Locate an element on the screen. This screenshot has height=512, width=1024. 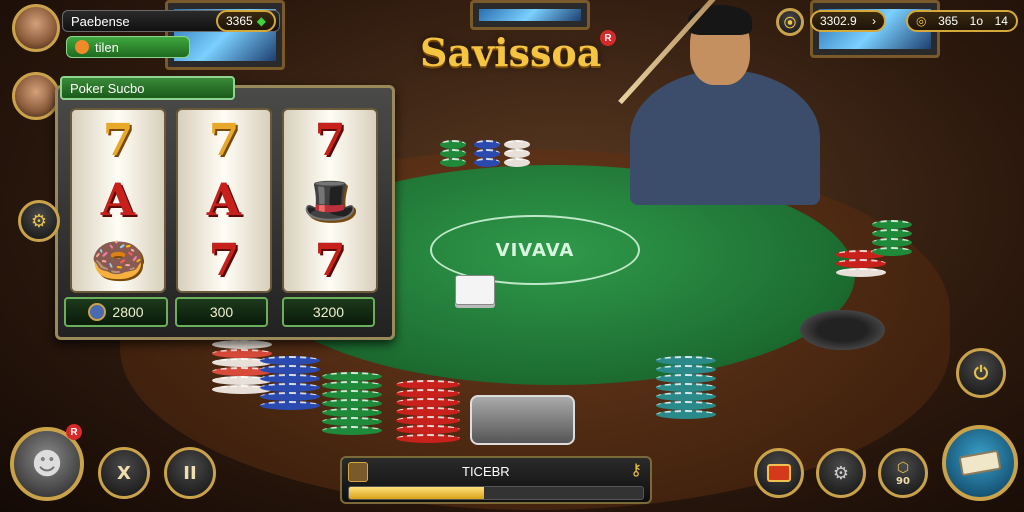
pause-label: II is located at coordinates (190, 473).